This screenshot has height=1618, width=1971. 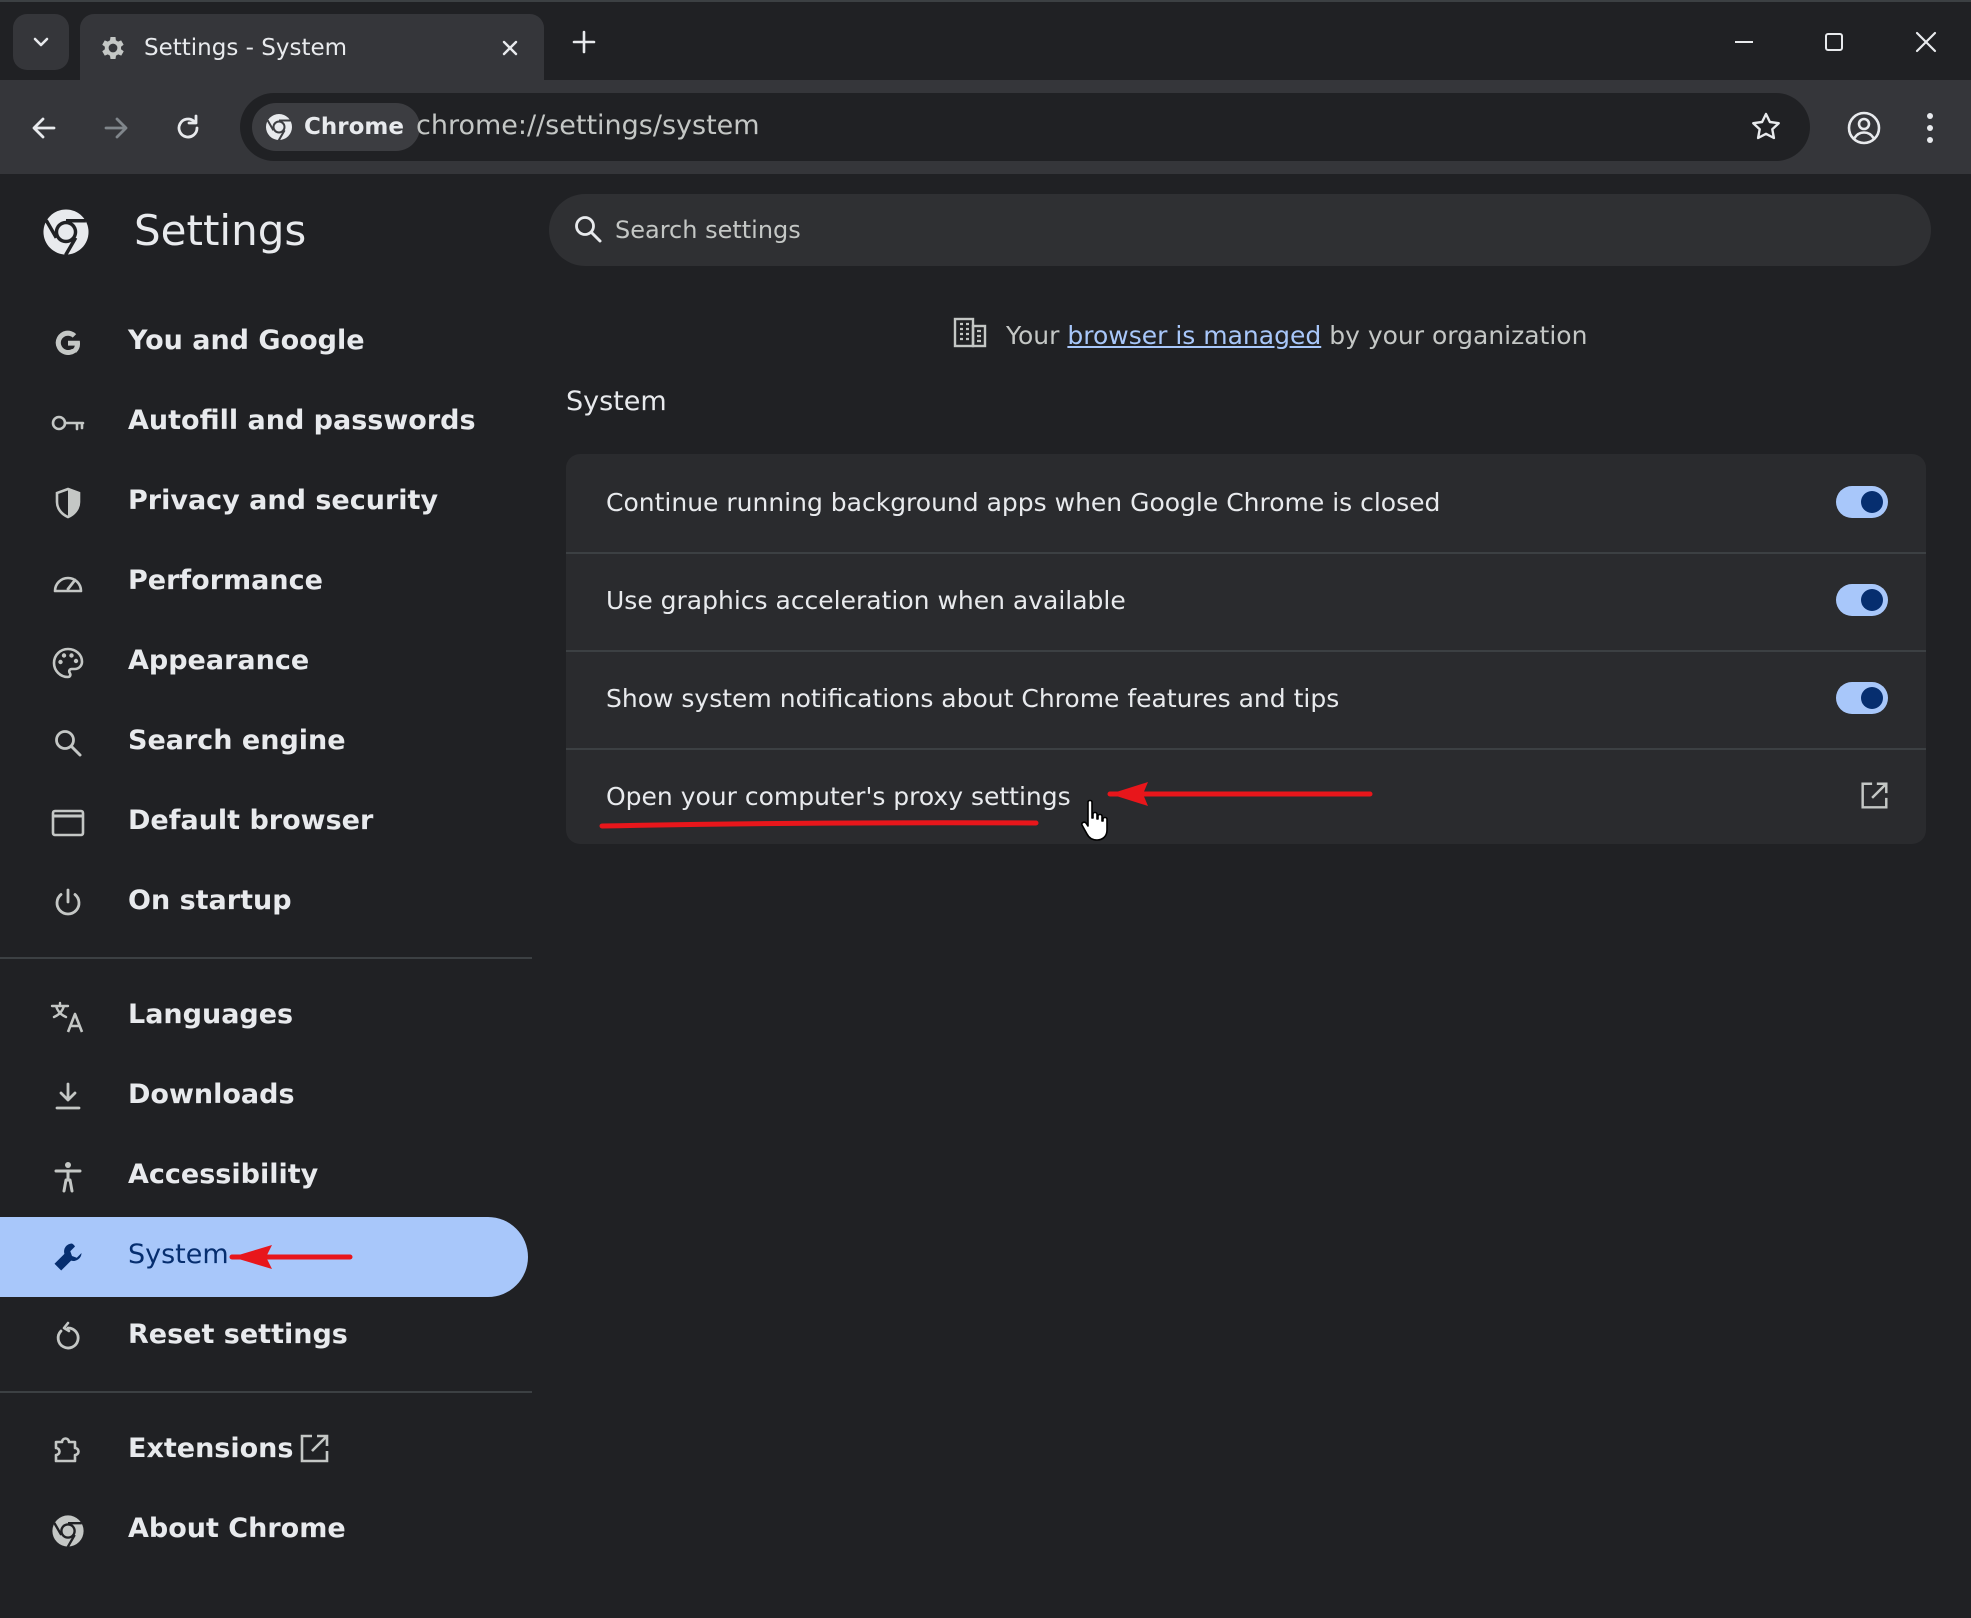 What do you see at coordinates (237, 740) in the screenshot?
I see `sidebar-item-label: Search engine` at bounding box center [237, 740].